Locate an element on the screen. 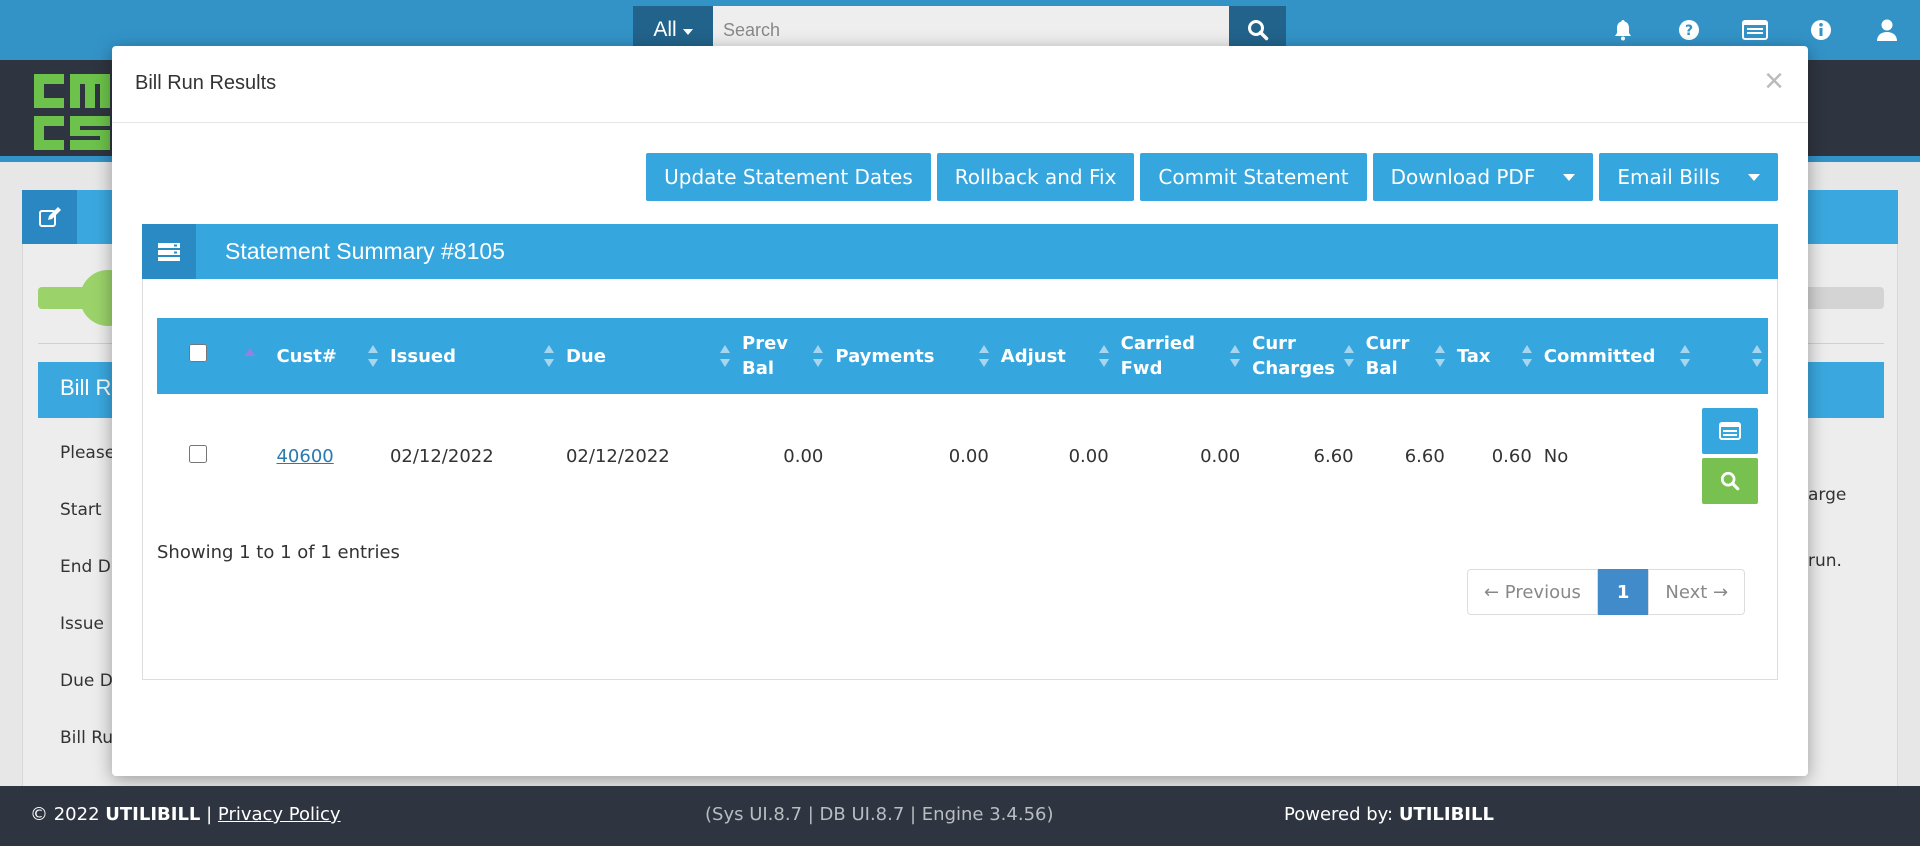 The width and height of the screenshot is (1920, 846). update-statement-dates-button: Update Statement Dates is located at coordinates (788, 177).